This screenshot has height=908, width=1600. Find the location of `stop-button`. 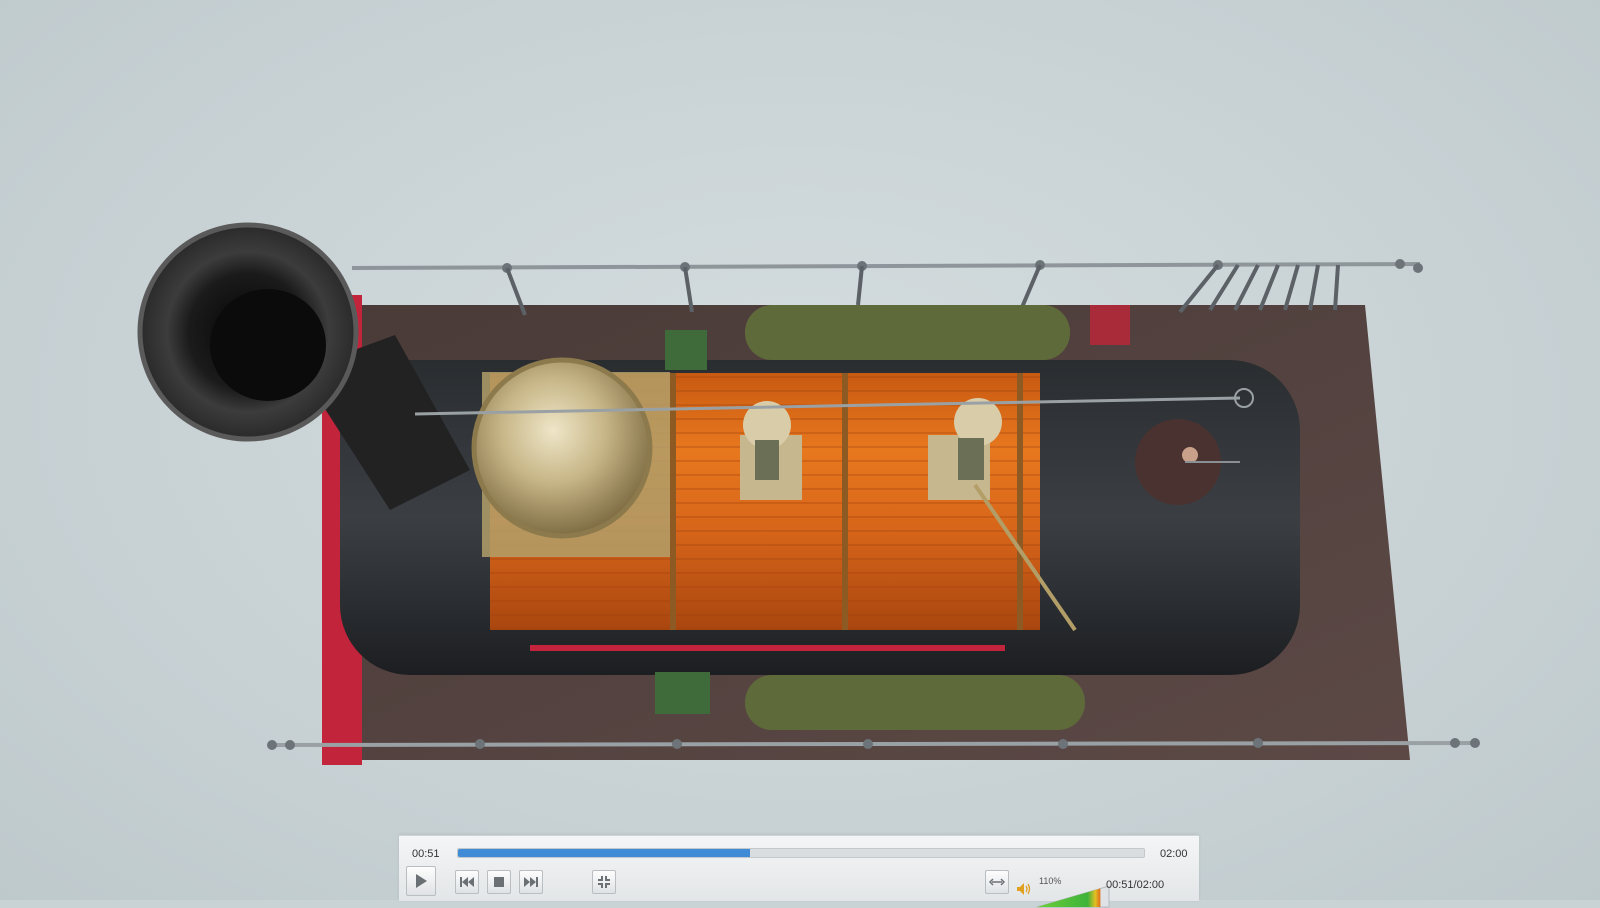

stop-button is located at coordinates (499, 882).